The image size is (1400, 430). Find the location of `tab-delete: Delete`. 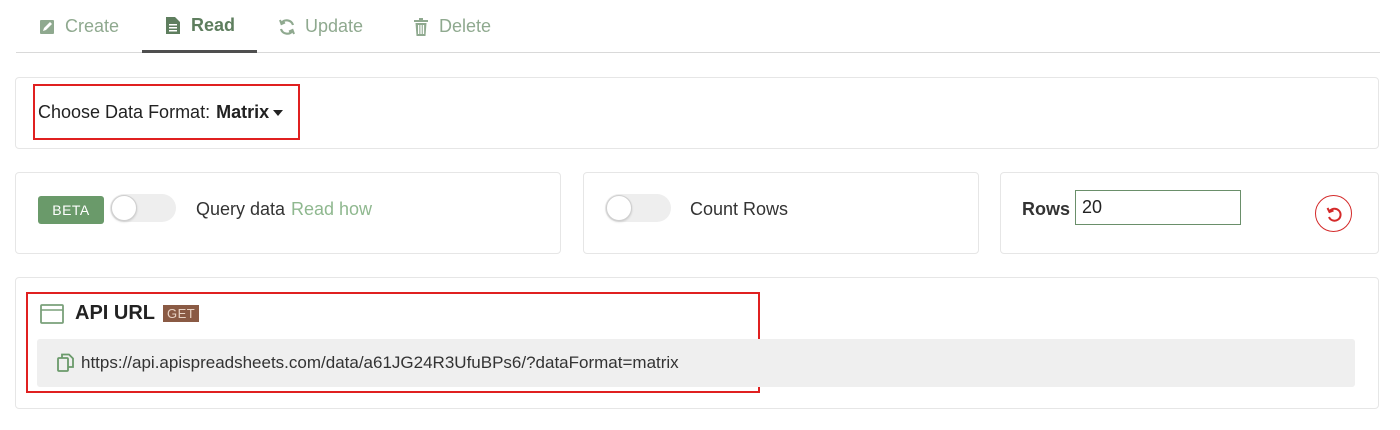

tab-delete: Delete is located at coordinates (451, 26).